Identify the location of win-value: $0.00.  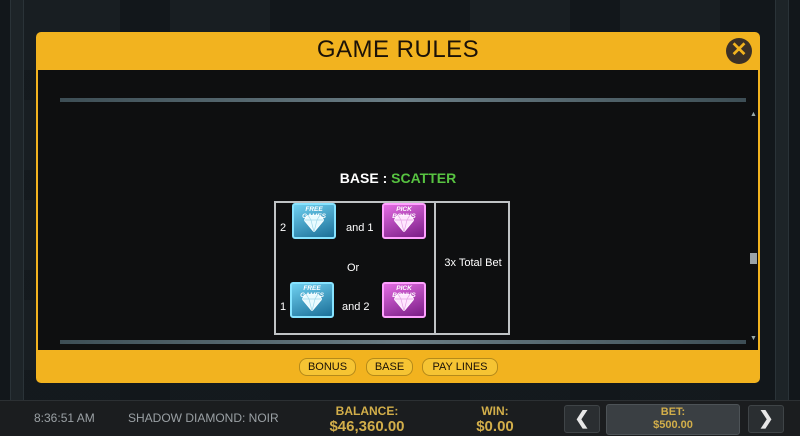
(495, 426).